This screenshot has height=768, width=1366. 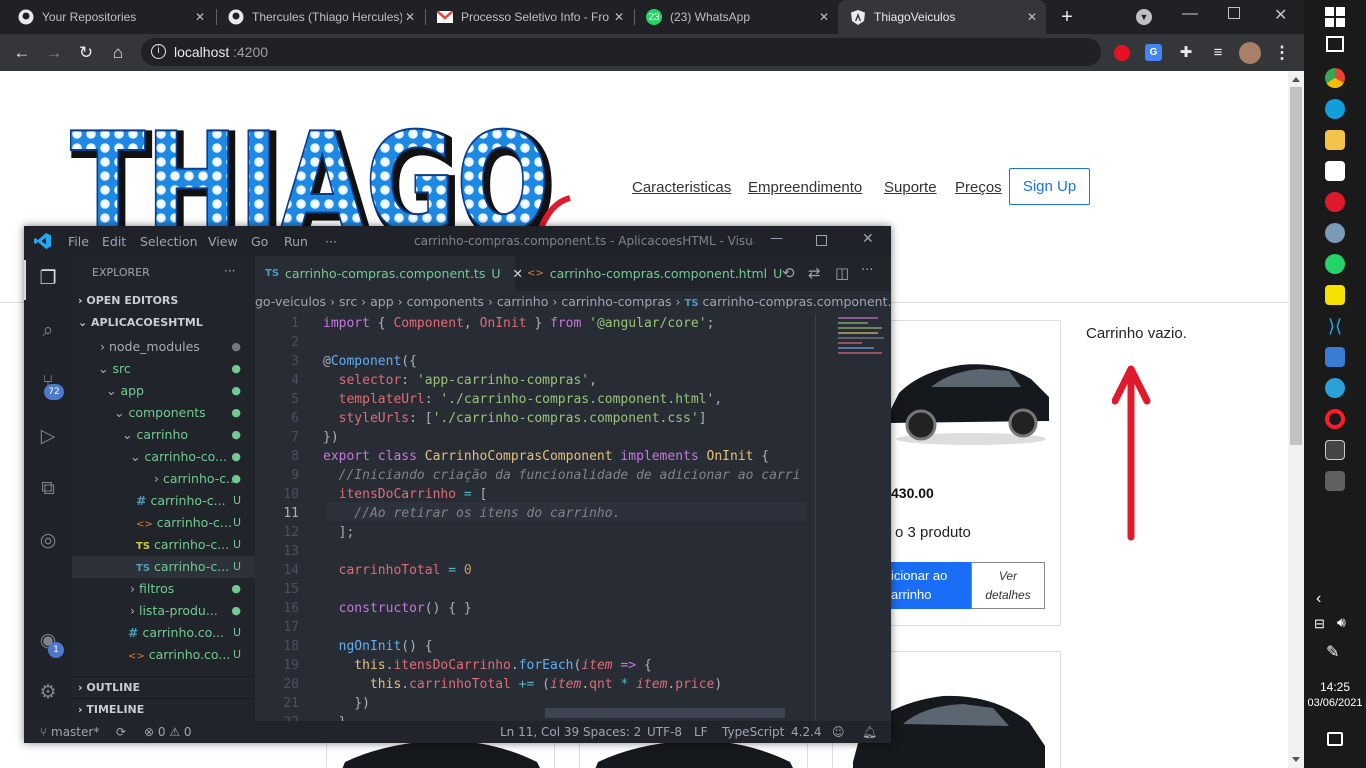 What do you see at coordinates (776, 238) in the screenshot?
I see `vscode-minimize-icon: —` at bounding box center [776, 238].